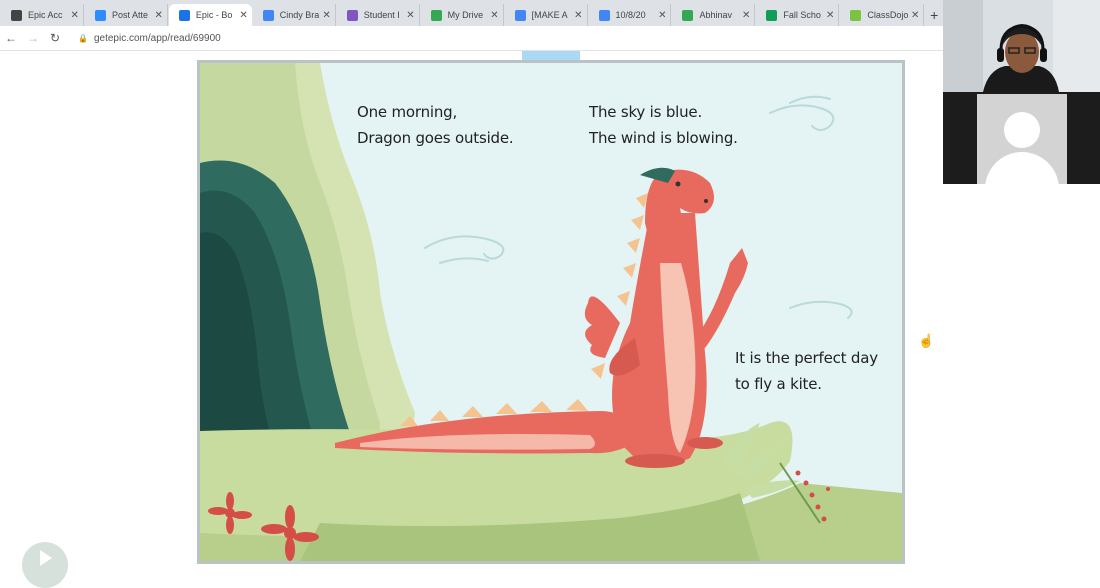  I want to click on tab-title: Abhinav, so click(716, 15).